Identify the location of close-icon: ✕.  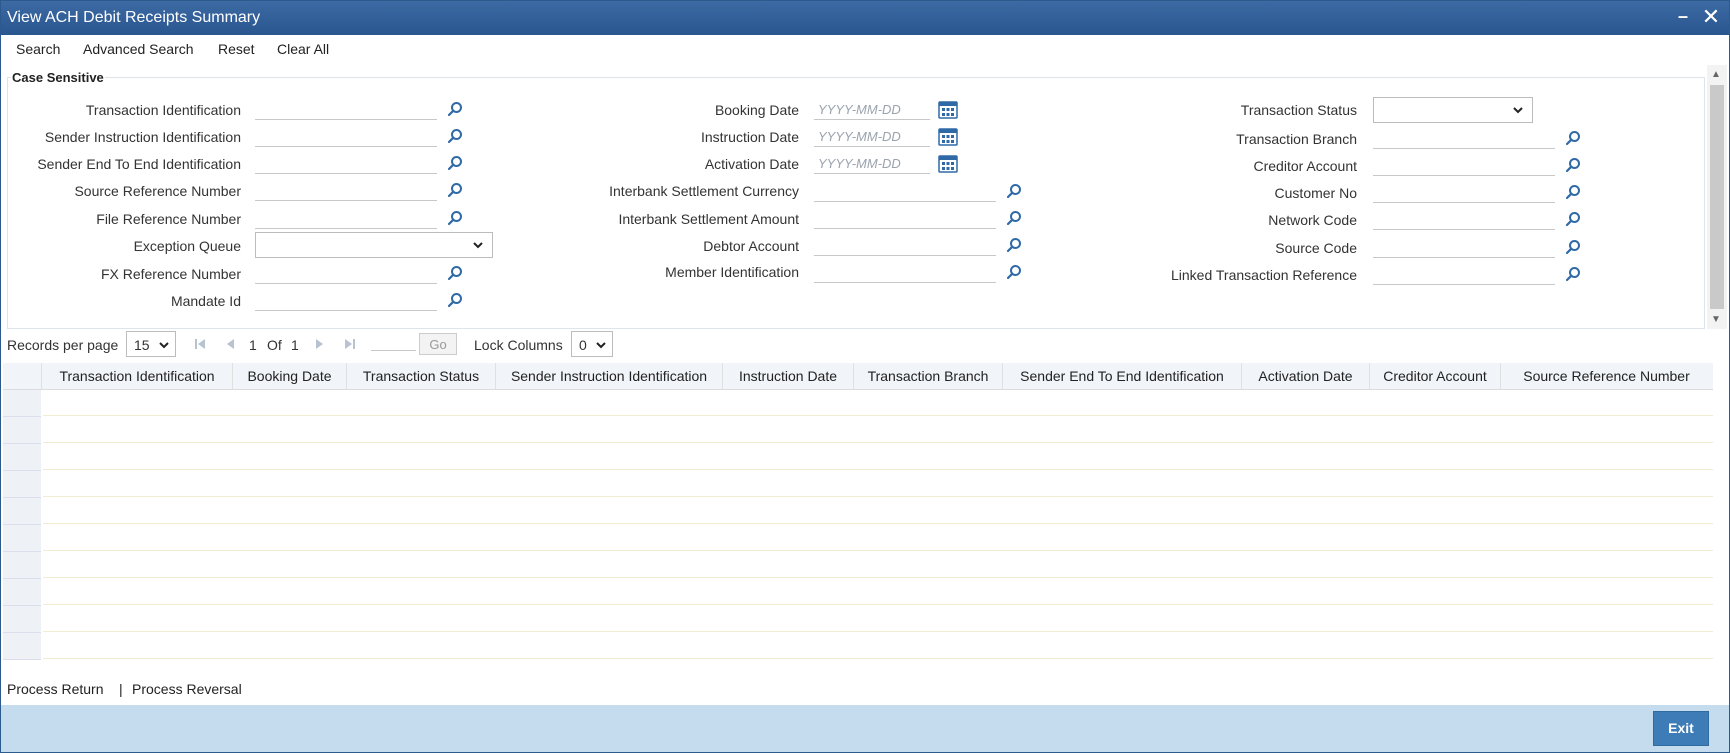
(1711, 17).